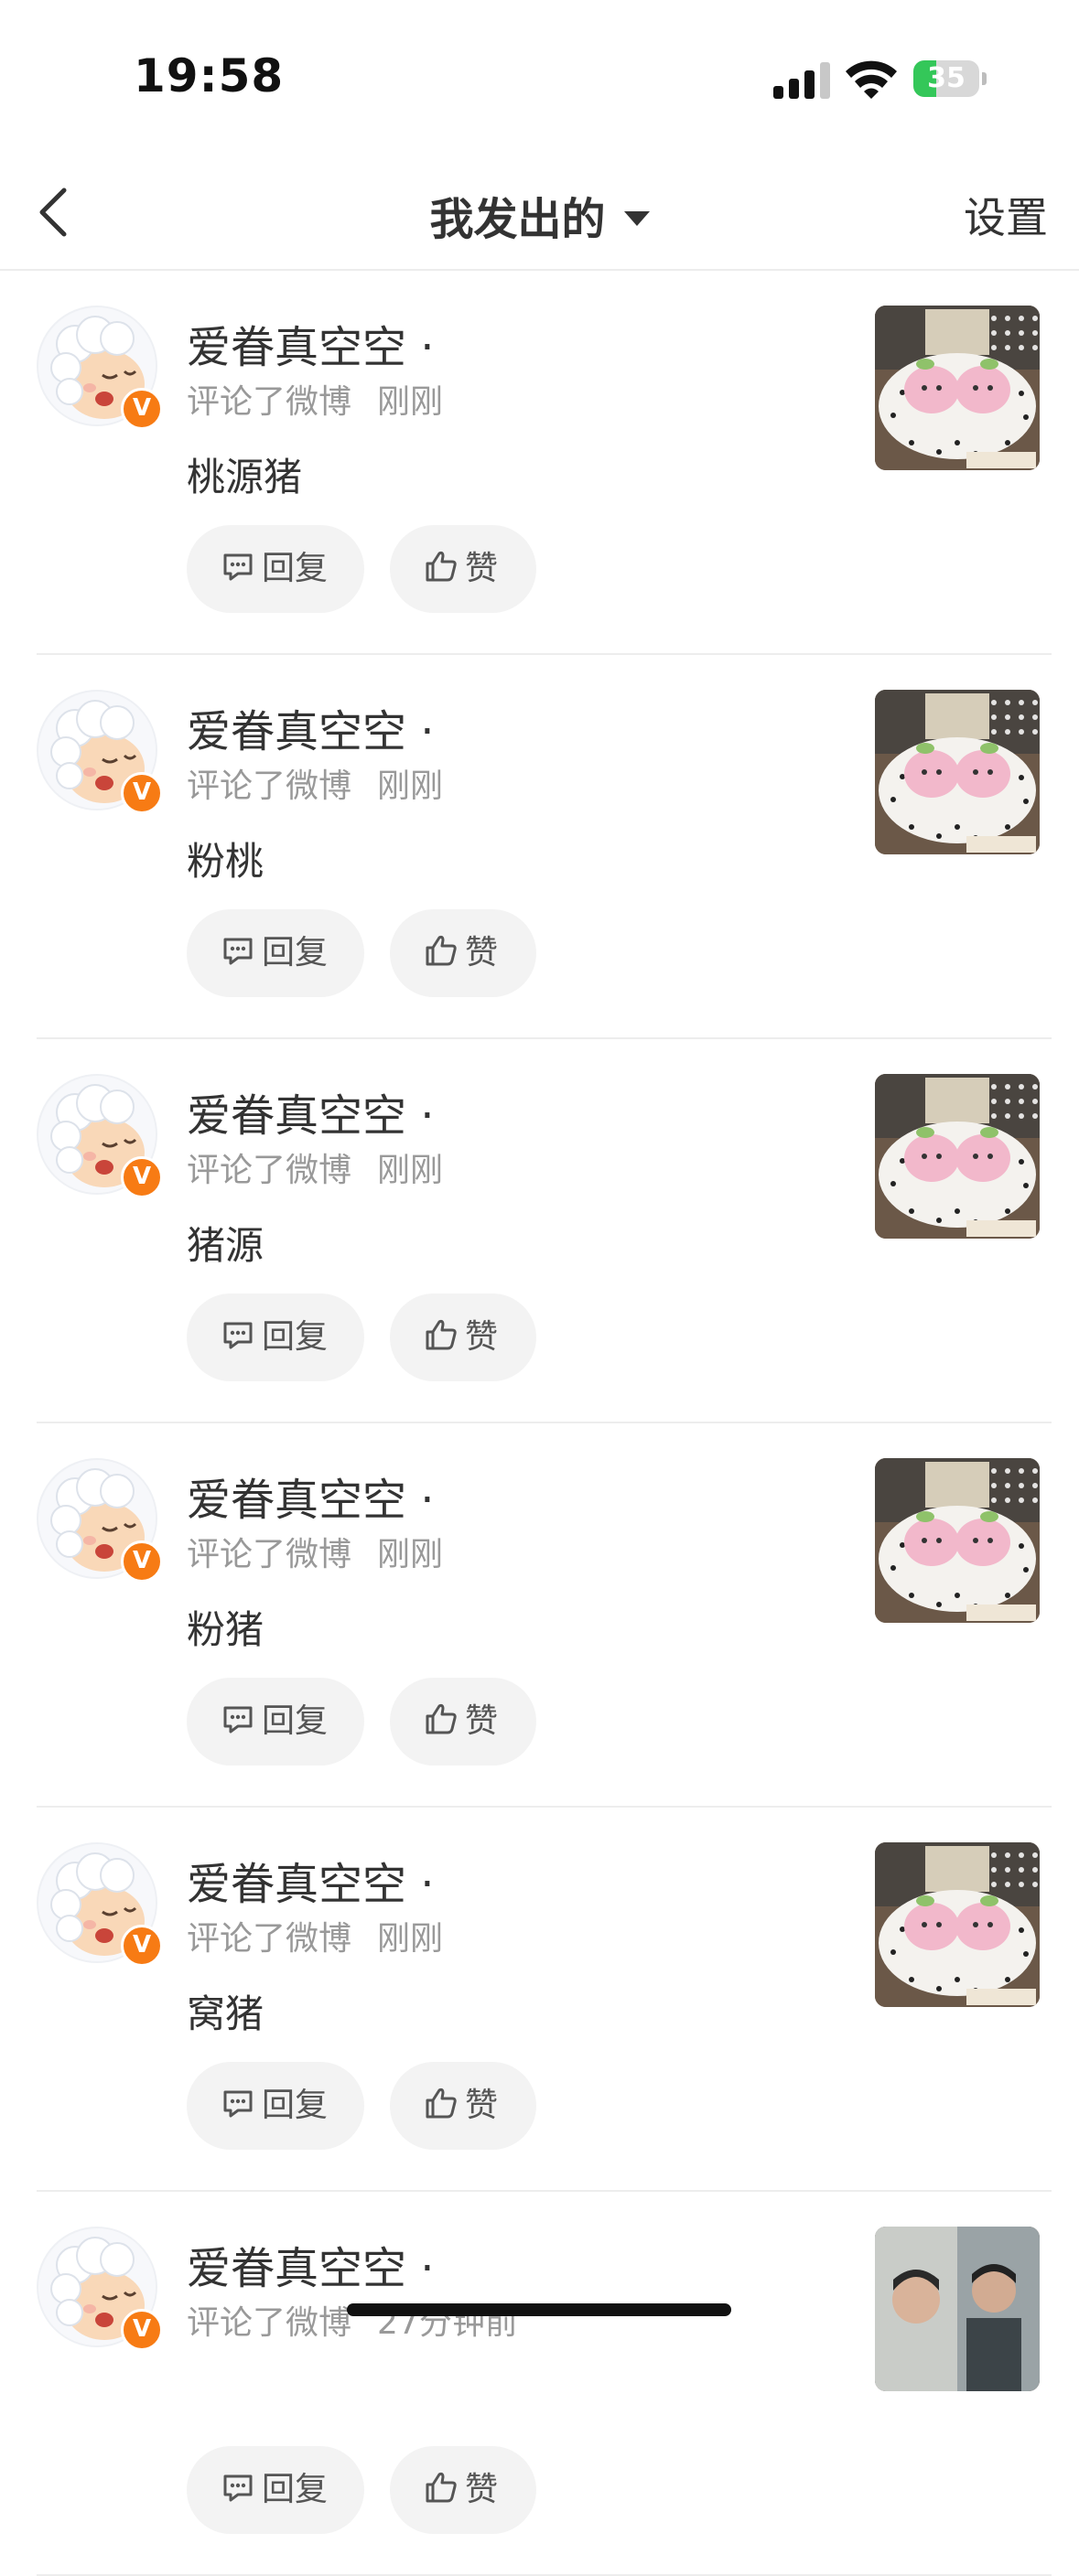  I want to click on status-time: 19:58, so click(209, 75).